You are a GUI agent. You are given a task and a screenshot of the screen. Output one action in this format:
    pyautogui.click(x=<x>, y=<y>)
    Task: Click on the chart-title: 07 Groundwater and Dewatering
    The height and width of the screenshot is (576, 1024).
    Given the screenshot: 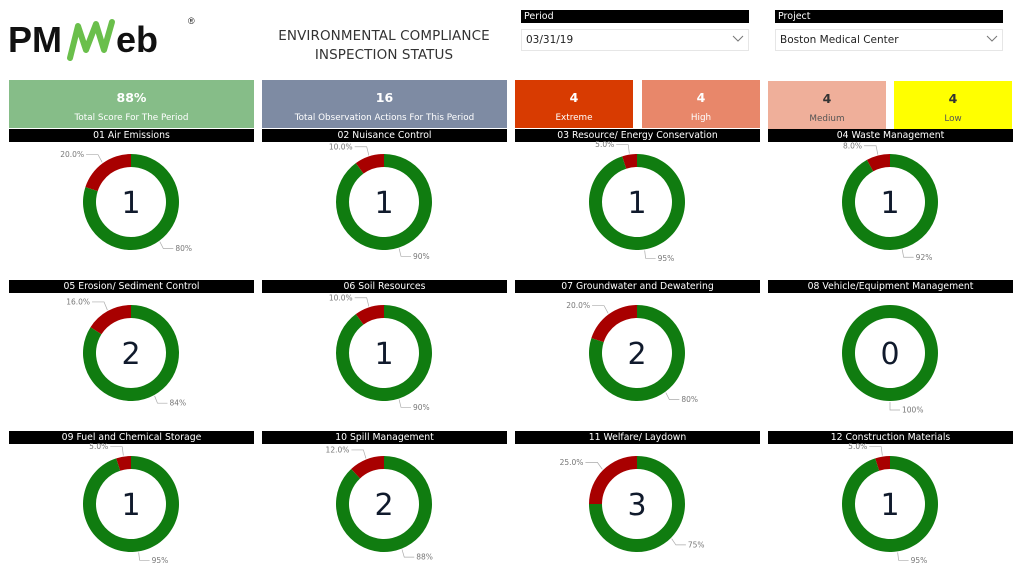 What is the action you would take?
    pyautogui.click(x=637, y=286)
    